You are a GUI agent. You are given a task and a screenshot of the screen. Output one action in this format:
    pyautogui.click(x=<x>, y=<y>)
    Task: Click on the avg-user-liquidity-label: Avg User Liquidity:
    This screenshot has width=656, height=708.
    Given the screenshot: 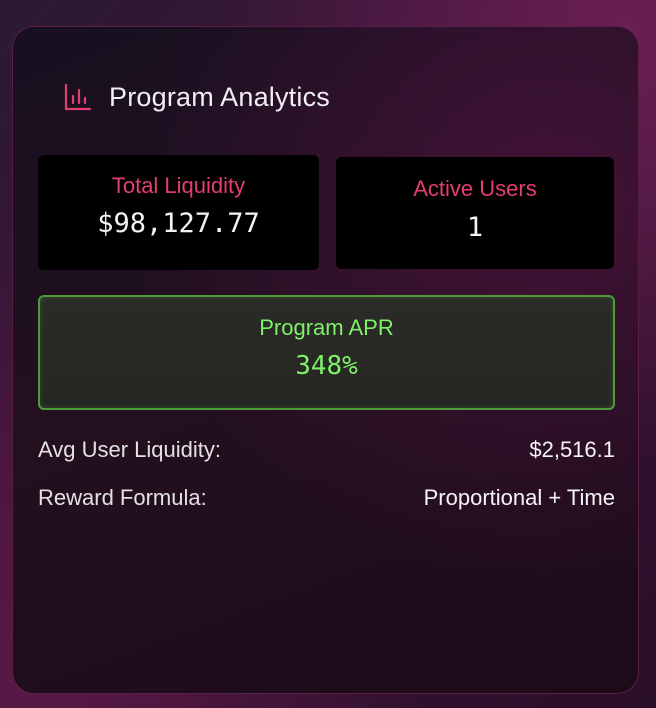 What is the action you would take?
    pyautogui.click(x=130, y=449)
    